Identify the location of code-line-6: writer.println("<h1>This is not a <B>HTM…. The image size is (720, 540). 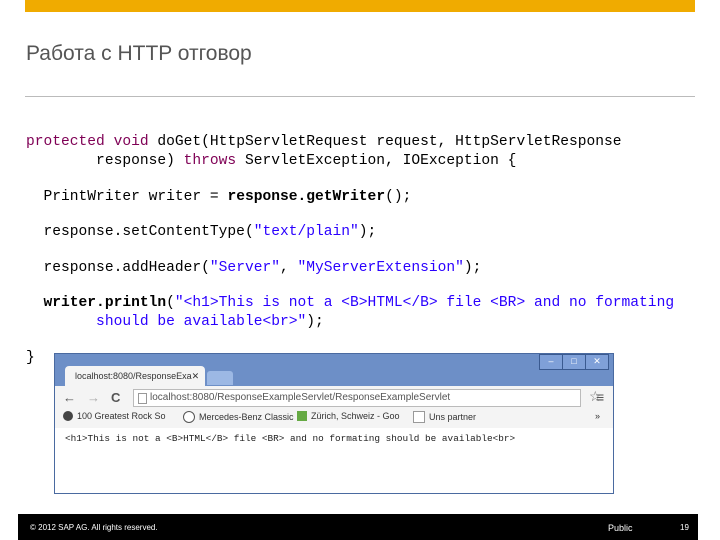
(350, 303).